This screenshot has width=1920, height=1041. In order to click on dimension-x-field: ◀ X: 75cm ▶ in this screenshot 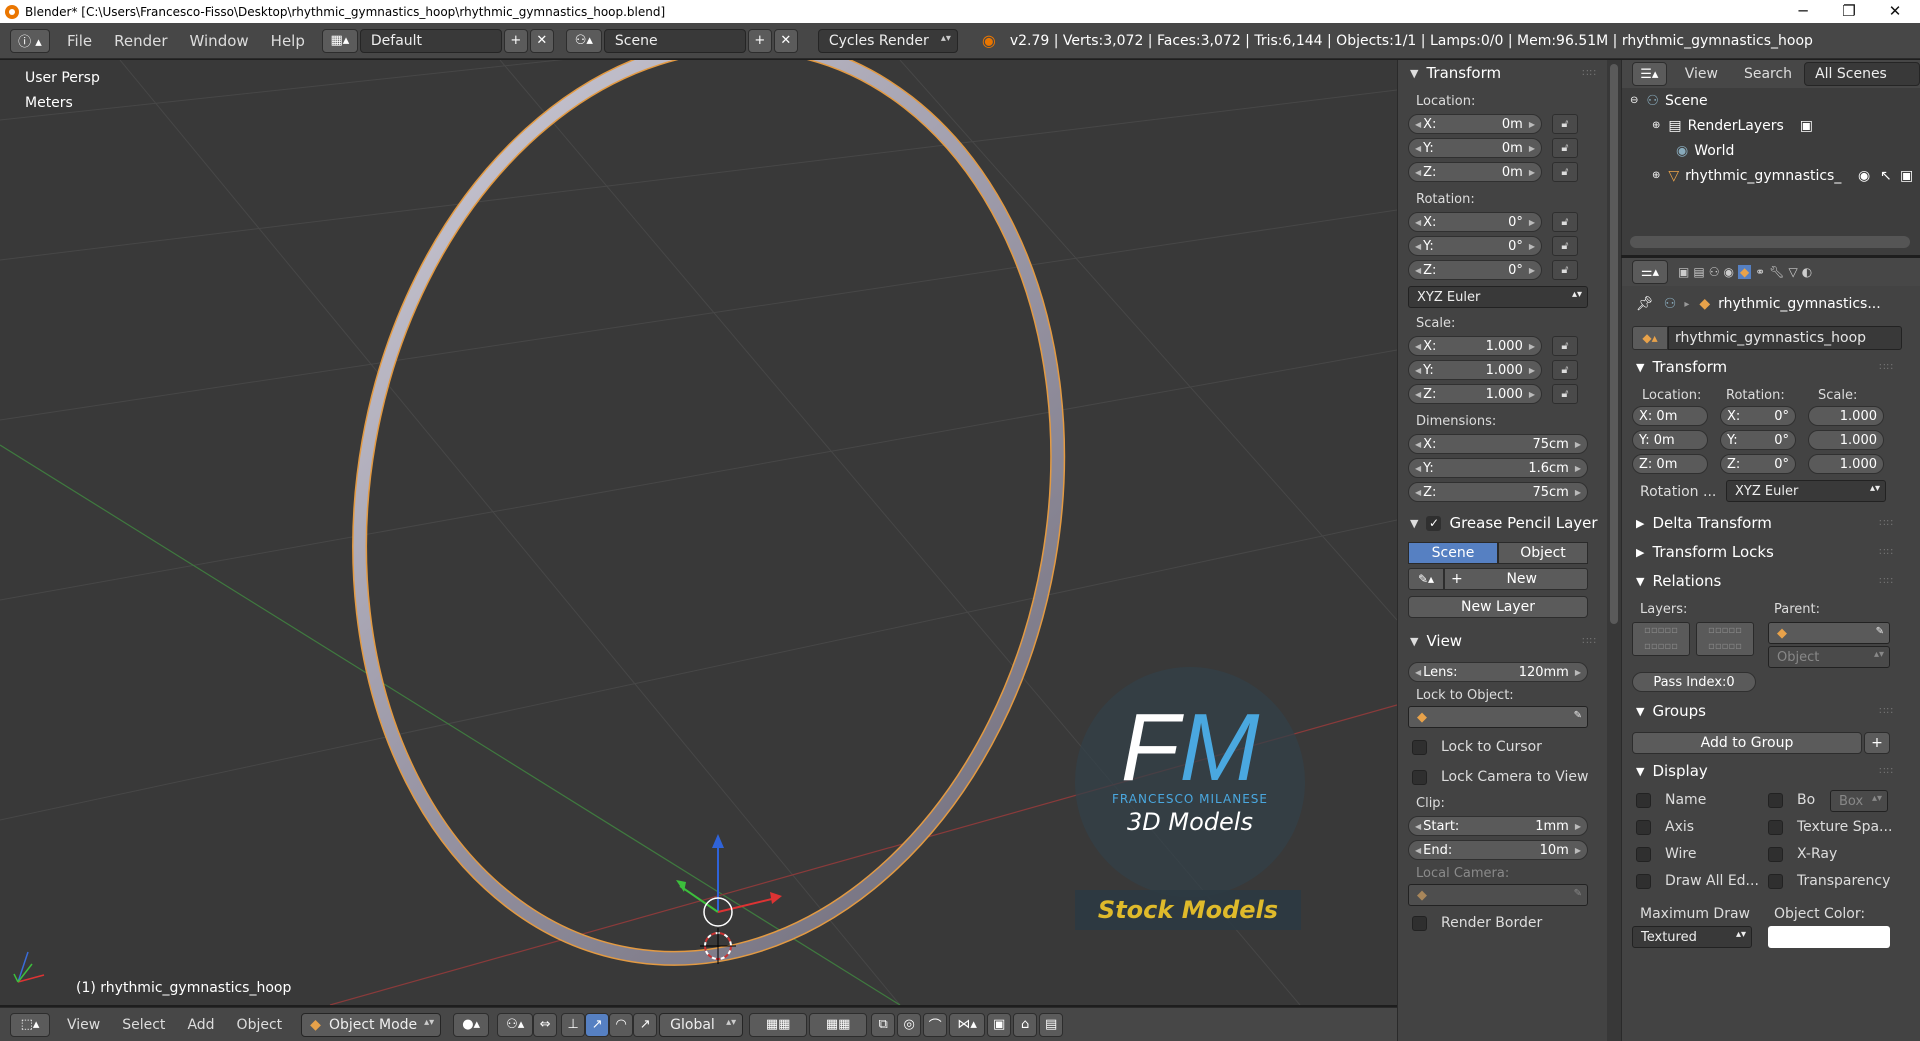, I will do `click(1498, 444)`.